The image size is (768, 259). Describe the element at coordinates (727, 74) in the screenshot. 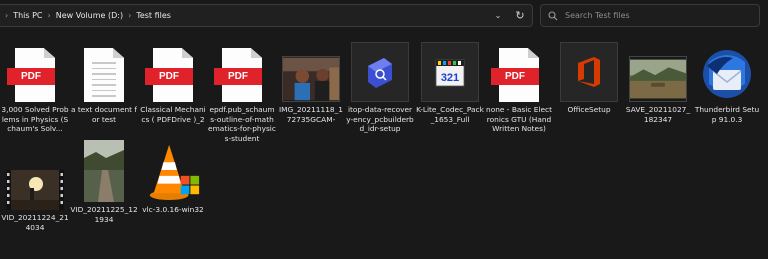

I see `thunderbird-icon` at that location.